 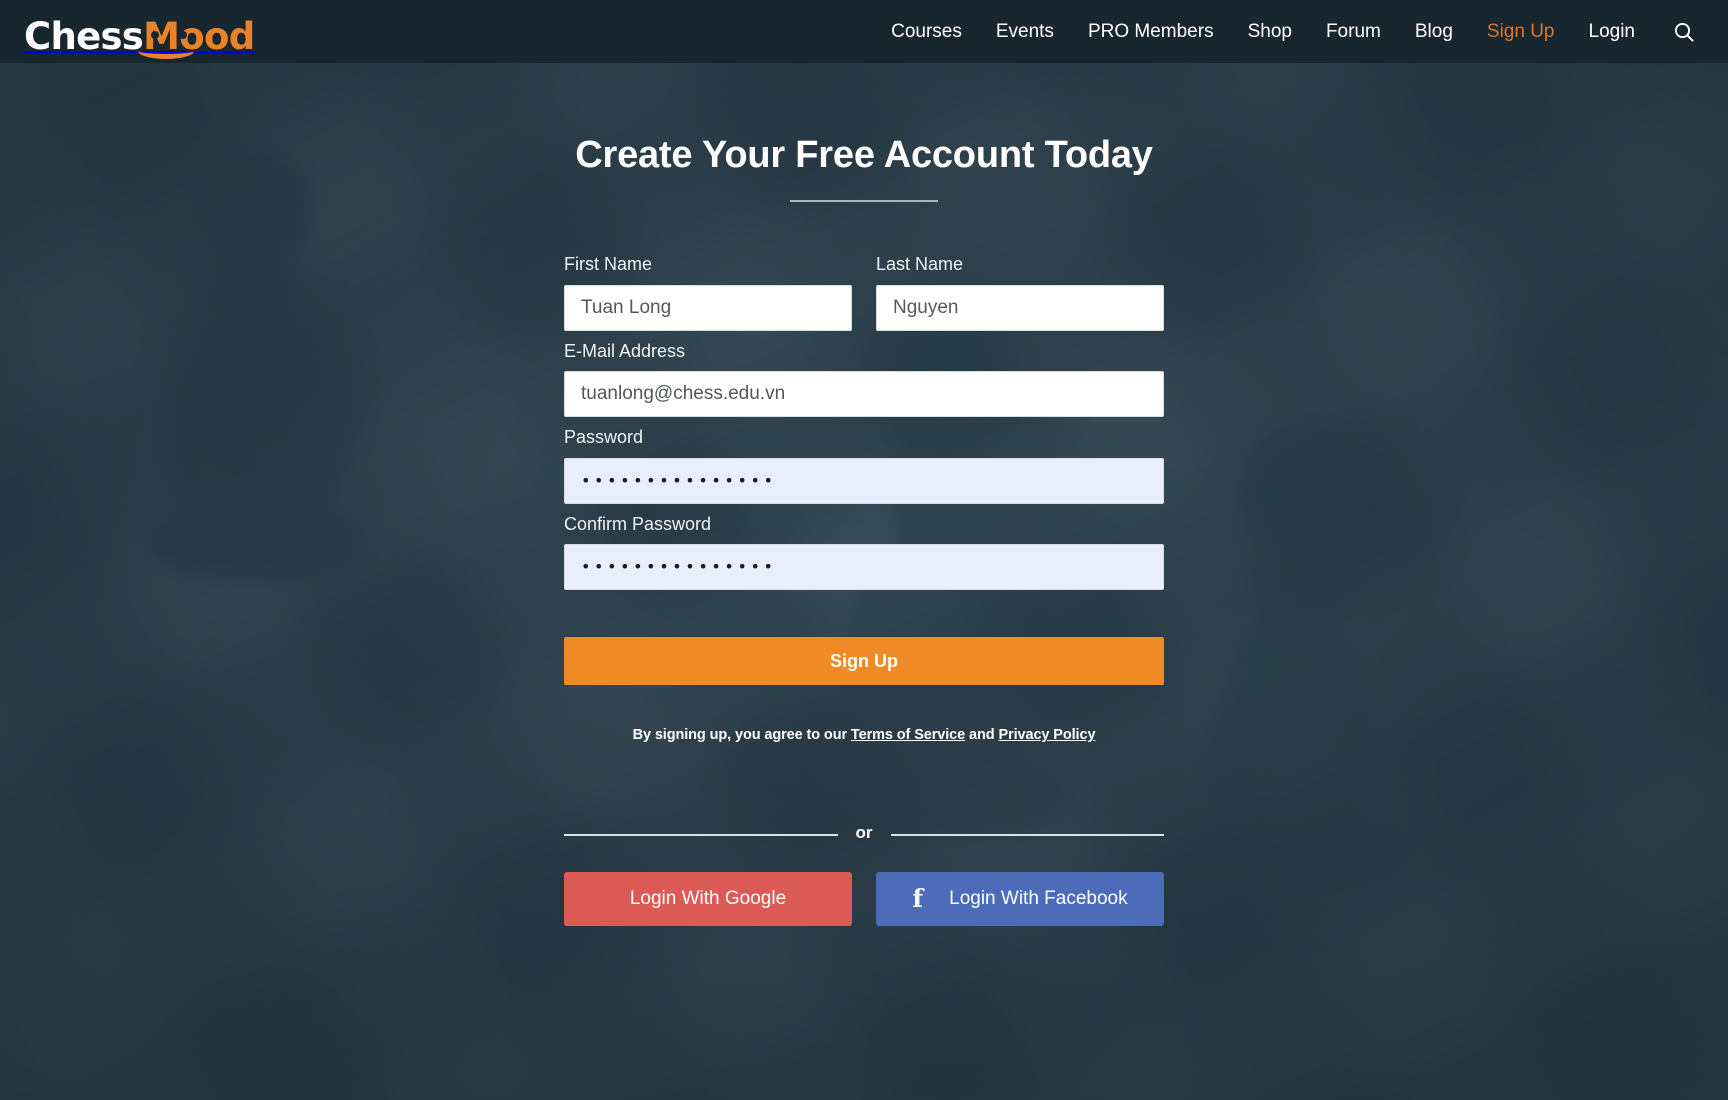 What do you see at coordinates (1151, 31) in the screenshot?
I see `nav-item-pro-members: PRO Members` at bounding box center [1151, 31].